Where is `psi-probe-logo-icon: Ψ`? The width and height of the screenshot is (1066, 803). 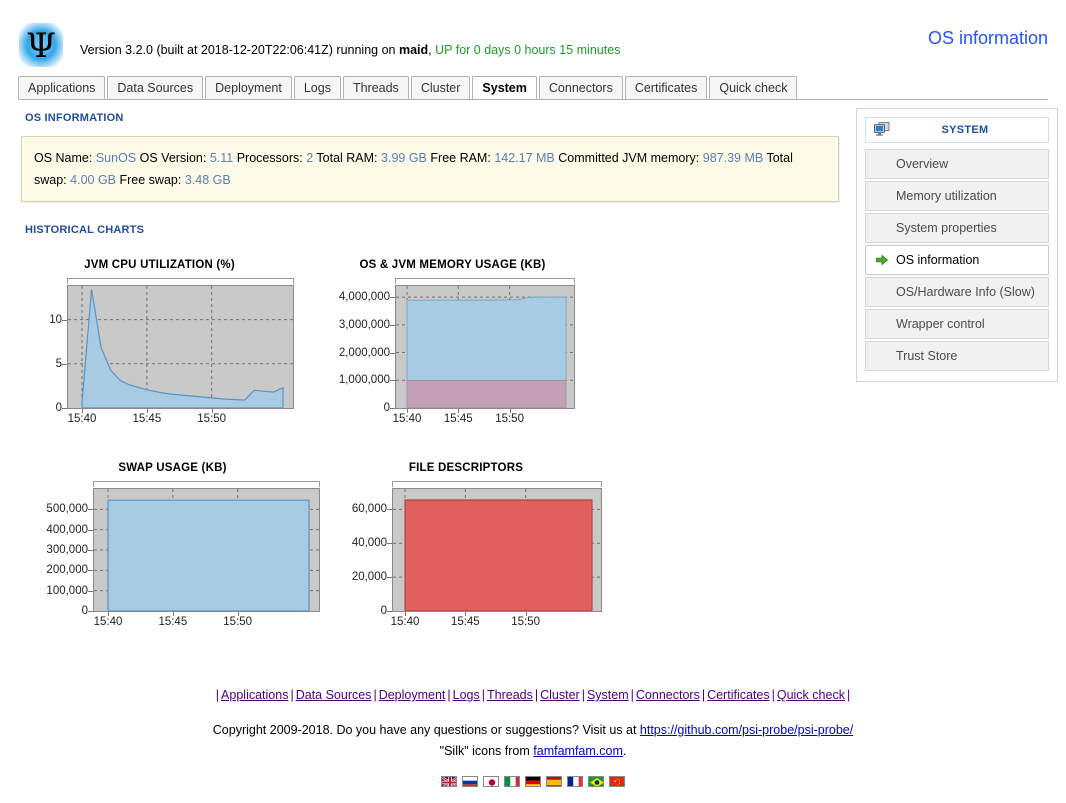 psi-probe-logo-icon: Ψ is located at coordinates (41, 45).